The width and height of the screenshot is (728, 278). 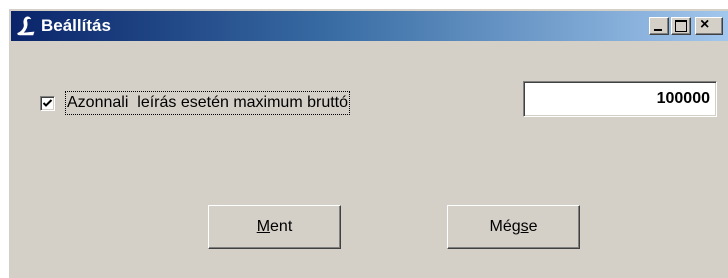 What do you see at coordinates (208, 103) in the screenshot?
I see `immediate-writeoff-label: Azonnali leírás esetén maximum bruttó` at bounding box center [208, 103].